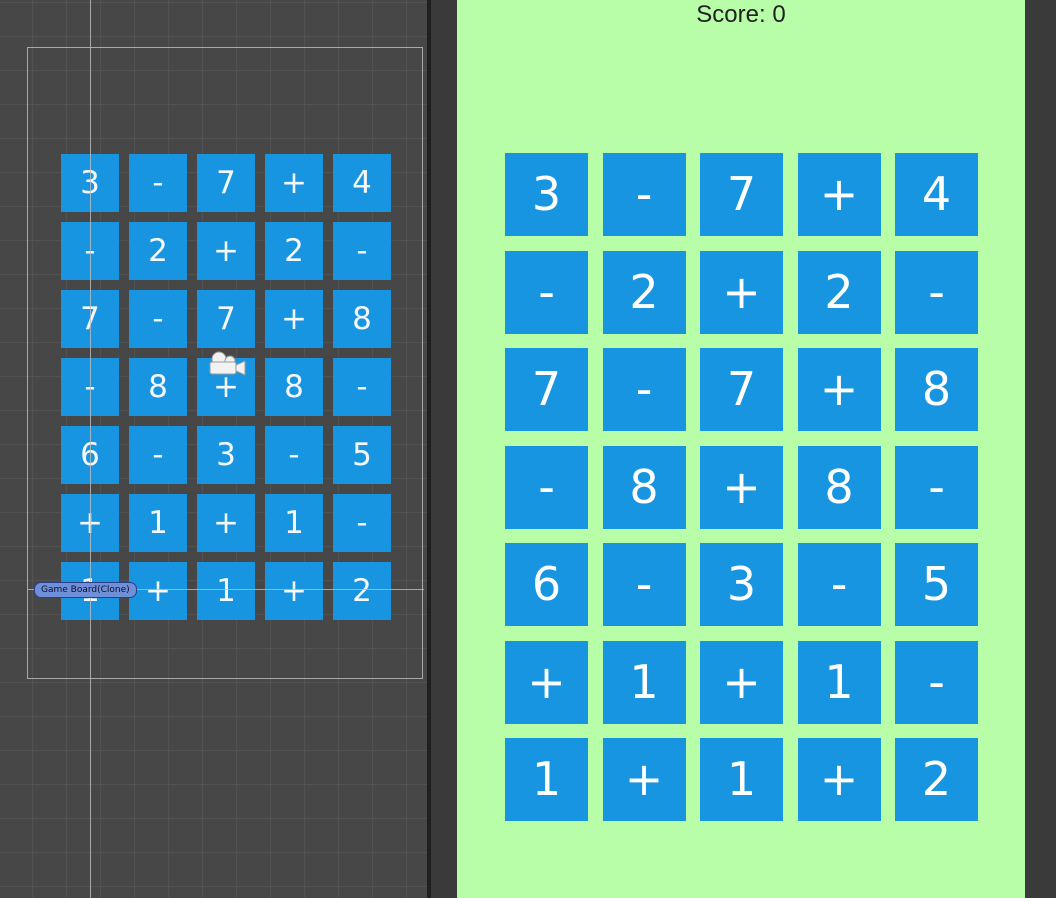 The image size is (1056, 898). Describe the element at coordinates (741, 14) in the screenshot. I see `score-label: Score: 0` at that location.